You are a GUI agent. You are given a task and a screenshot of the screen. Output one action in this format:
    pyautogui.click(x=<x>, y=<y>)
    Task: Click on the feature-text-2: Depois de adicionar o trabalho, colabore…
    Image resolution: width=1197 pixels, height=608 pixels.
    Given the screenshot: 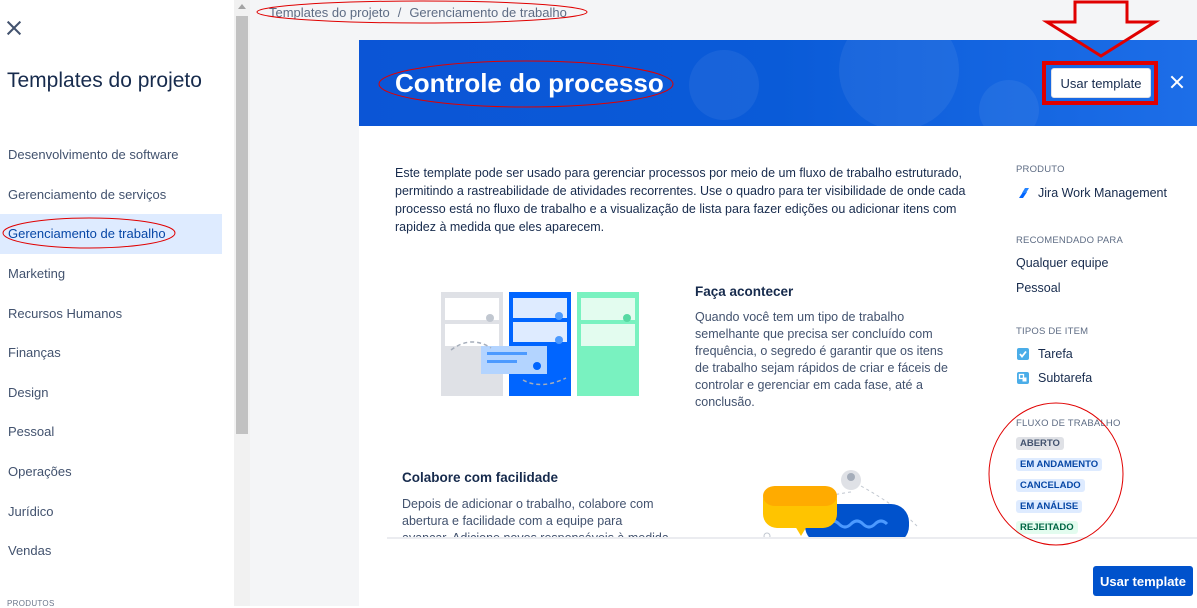 What is the action you would take?
    pyautogui.click(x=535, y=517)
    